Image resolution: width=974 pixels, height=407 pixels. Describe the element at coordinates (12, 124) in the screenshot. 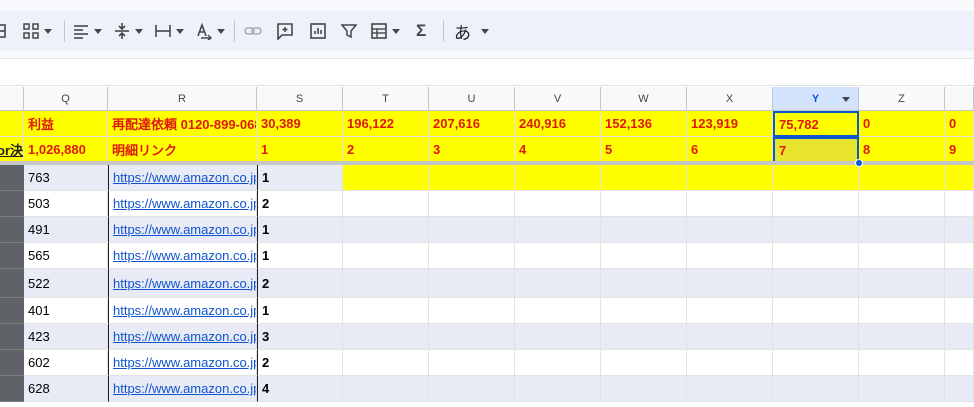

I see `header-cell` at that location.